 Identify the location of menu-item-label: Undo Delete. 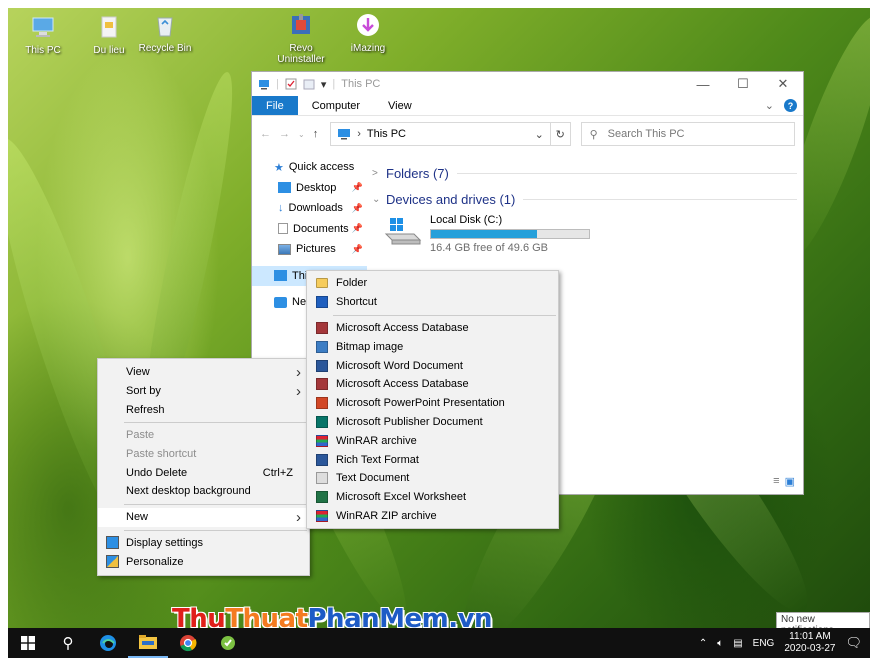
(157, 472).